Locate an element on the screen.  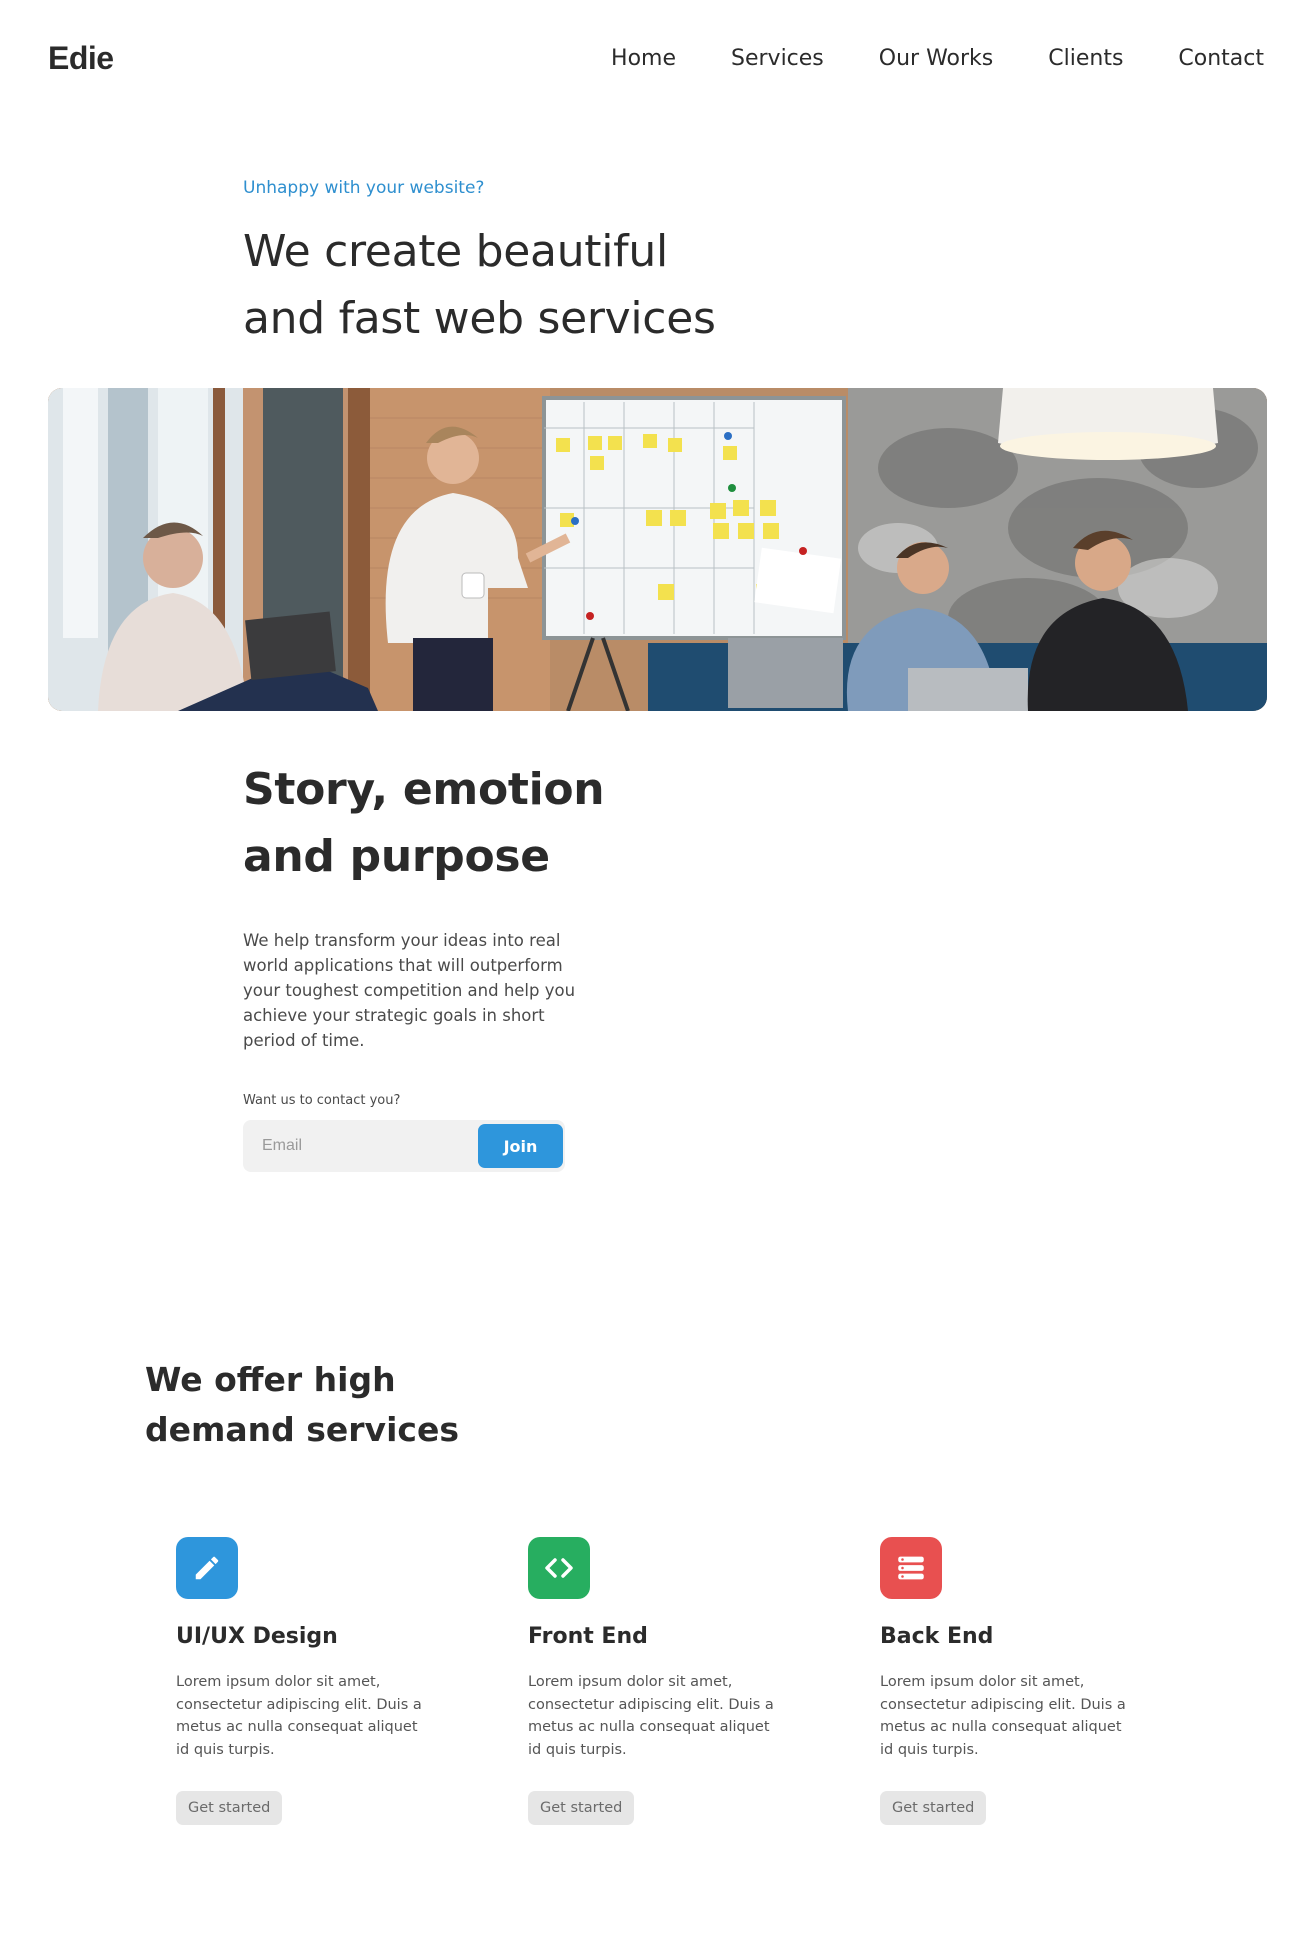
service-title: Back End is located at coordinates (937, 1636).